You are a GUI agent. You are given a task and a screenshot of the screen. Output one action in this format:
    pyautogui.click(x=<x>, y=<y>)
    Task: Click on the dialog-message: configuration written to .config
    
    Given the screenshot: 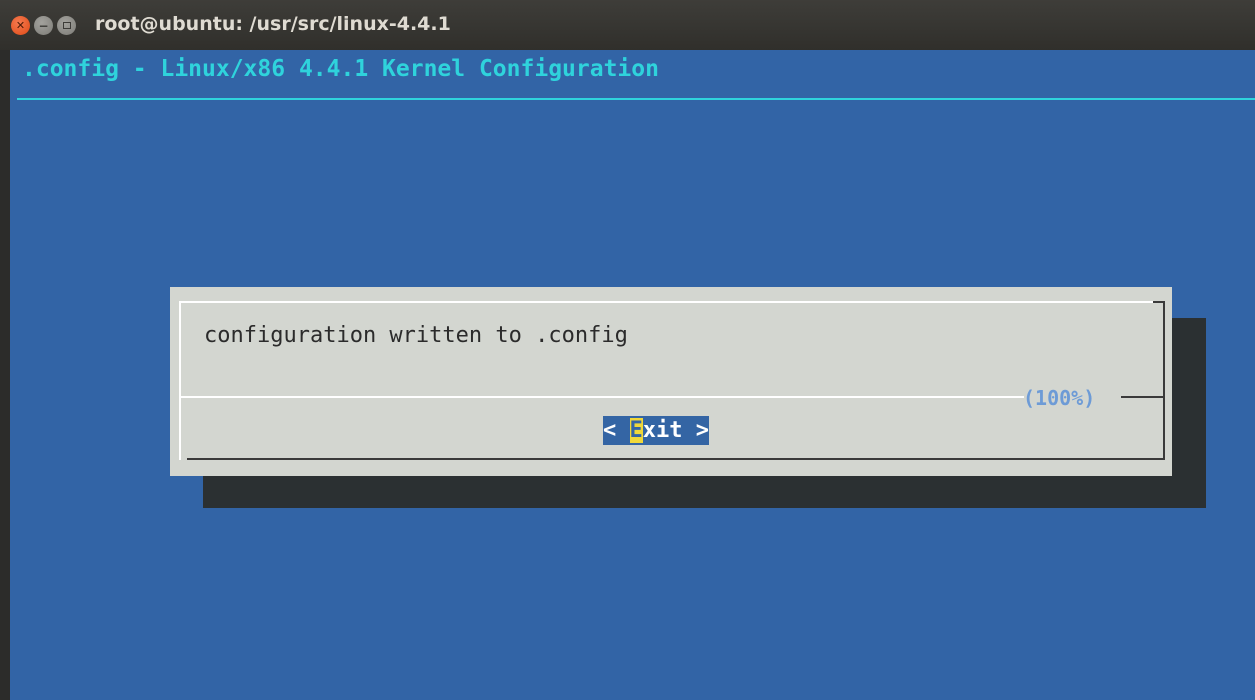 What is the action you would take?
    pyautogui.click(x=416, y=335)
    